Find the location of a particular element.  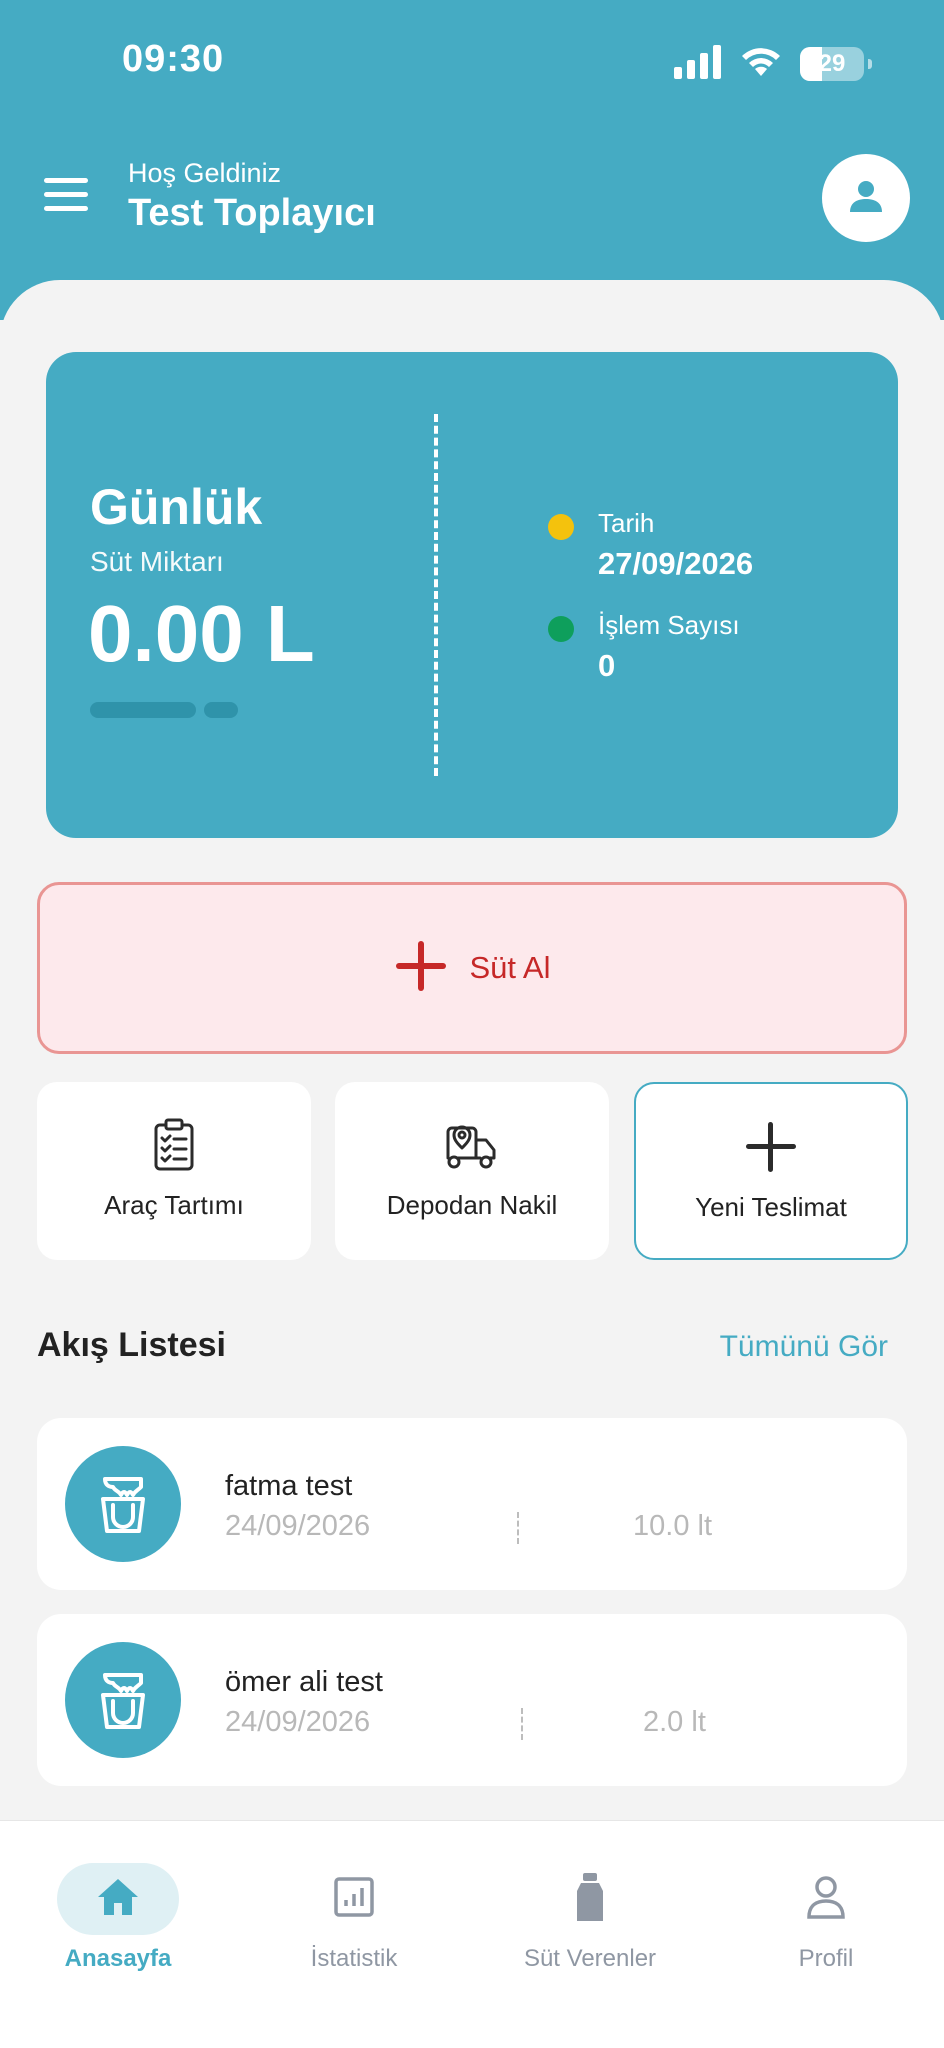

nav-label: Süt Verenler is located at coordinates (590, 1958).